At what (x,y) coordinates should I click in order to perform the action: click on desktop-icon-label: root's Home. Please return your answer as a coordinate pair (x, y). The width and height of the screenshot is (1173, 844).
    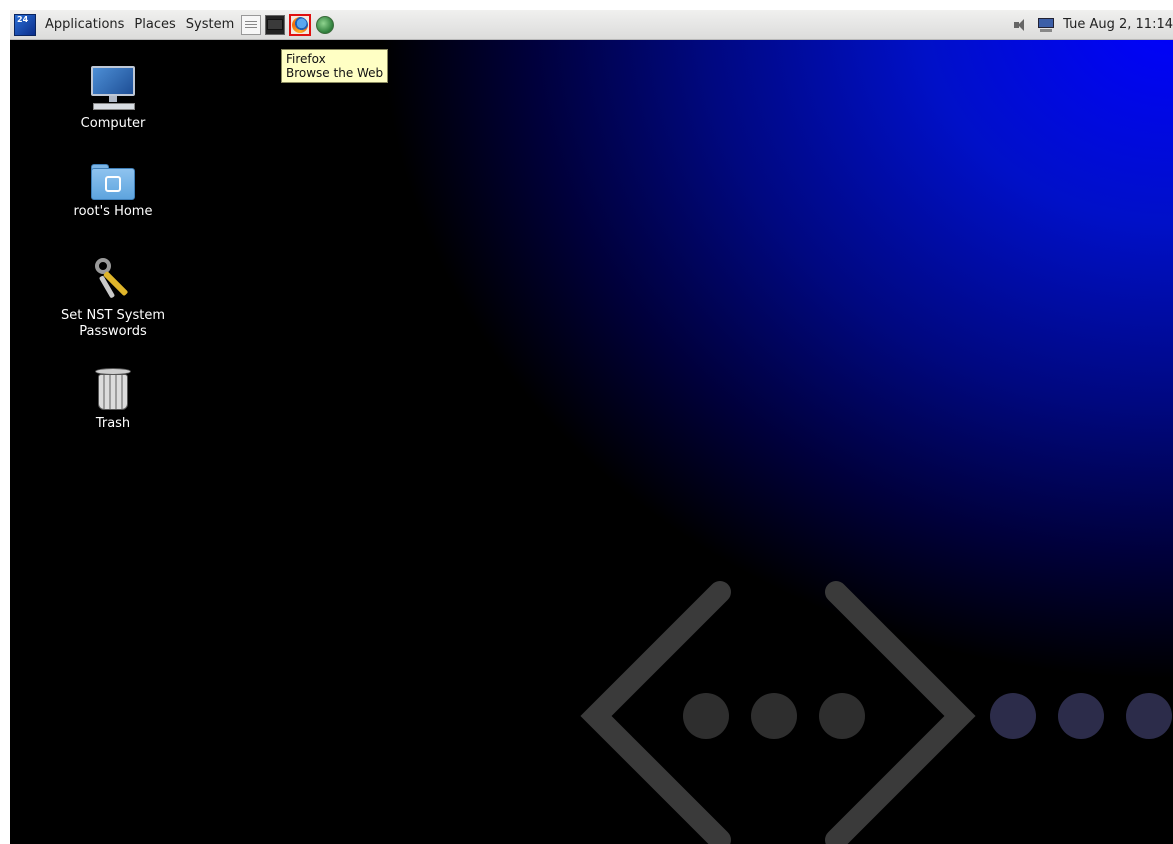
    Looking at the image, I should click on (113, 211).